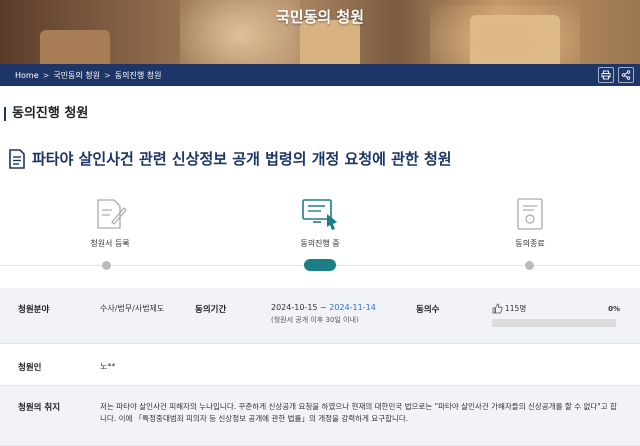 This screenshot has height=446, width=640. Describe the element at coordinates (554, 323) in the screenshot. I see `agree-progress-bar` at that location.